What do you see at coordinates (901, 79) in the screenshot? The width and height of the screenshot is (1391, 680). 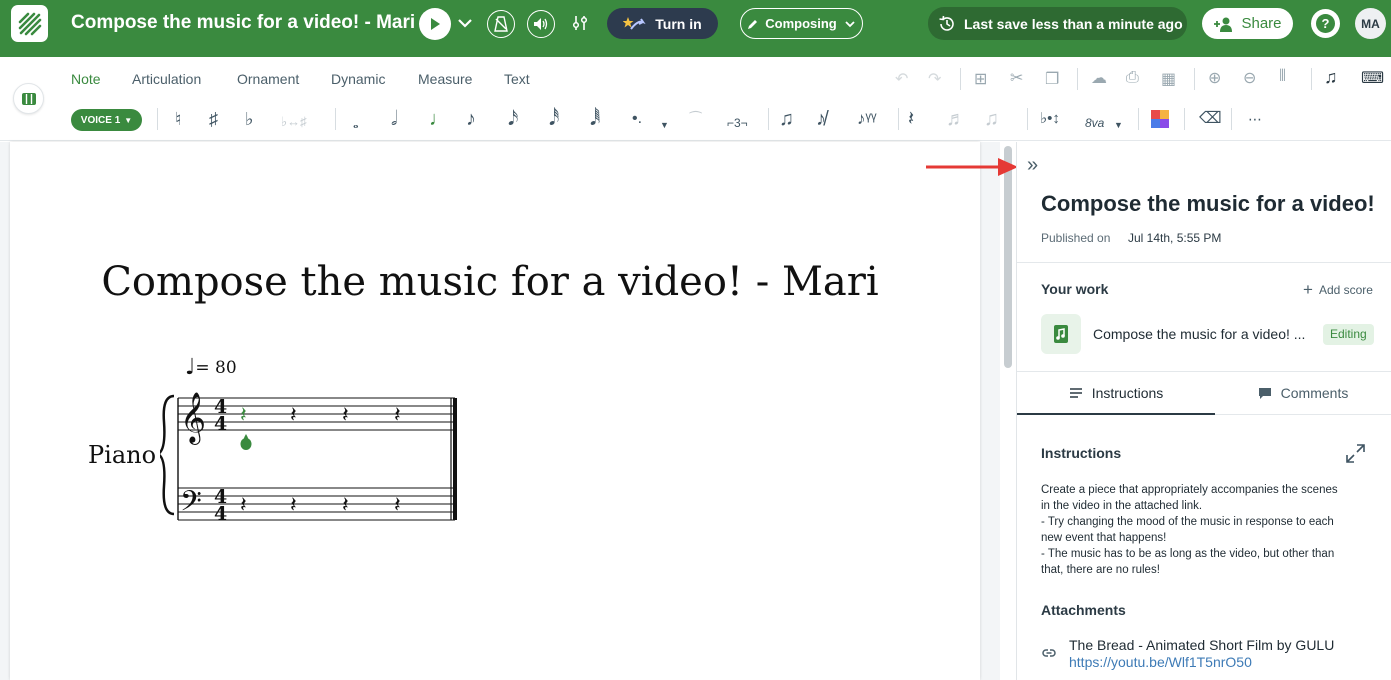 I see `undo-icon: ↶` at bounding box center [901, 79].